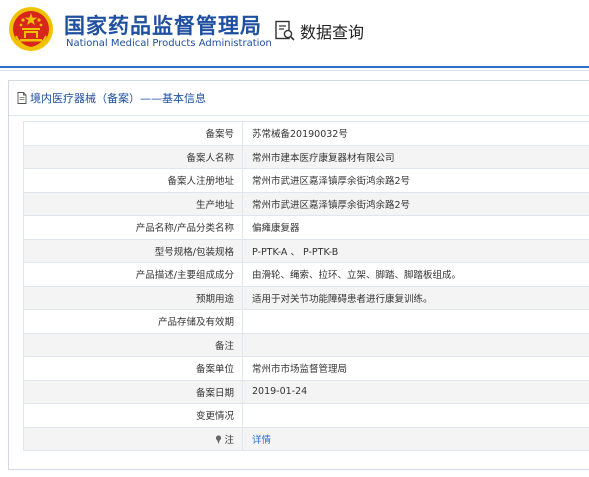 Image resolution: width=589 pixels, height=477 pixels. Describe the element at coordinates (219, 439) in the screenshot. I see `pin-icon` at that location.